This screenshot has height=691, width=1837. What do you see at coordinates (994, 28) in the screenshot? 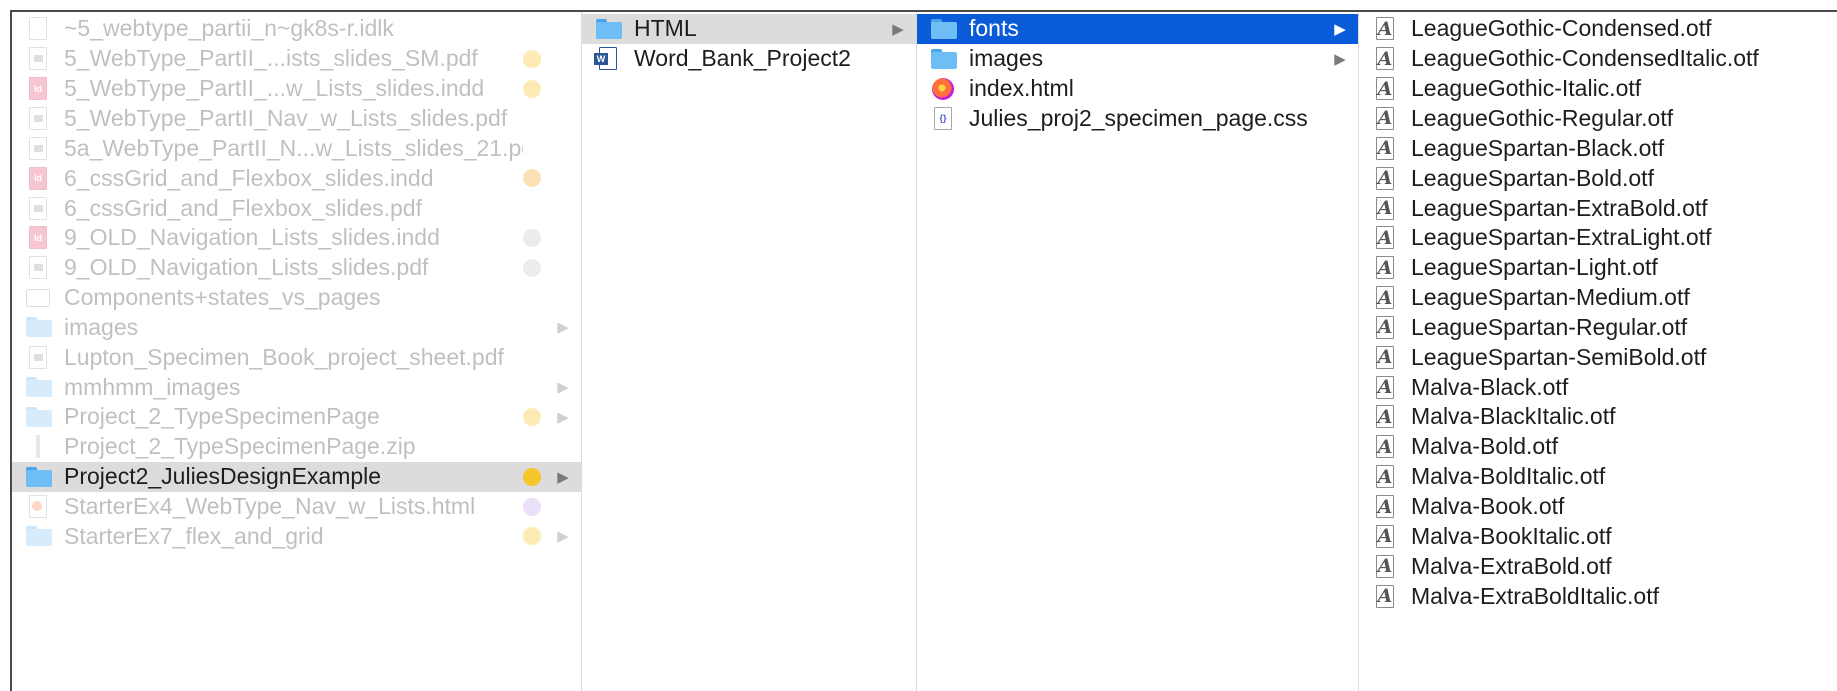
I see `file-name: fonts` at bounding box center [994, 28].